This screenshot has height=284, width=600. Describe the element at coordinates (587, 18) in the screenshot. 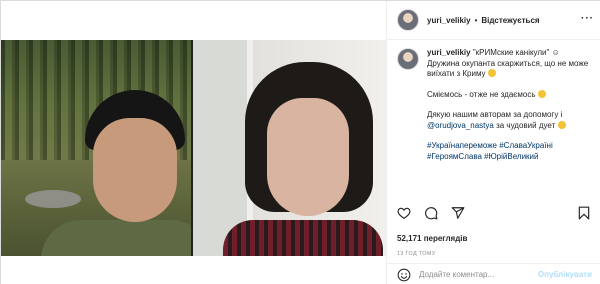

I see `more-icon: ···` at that location.